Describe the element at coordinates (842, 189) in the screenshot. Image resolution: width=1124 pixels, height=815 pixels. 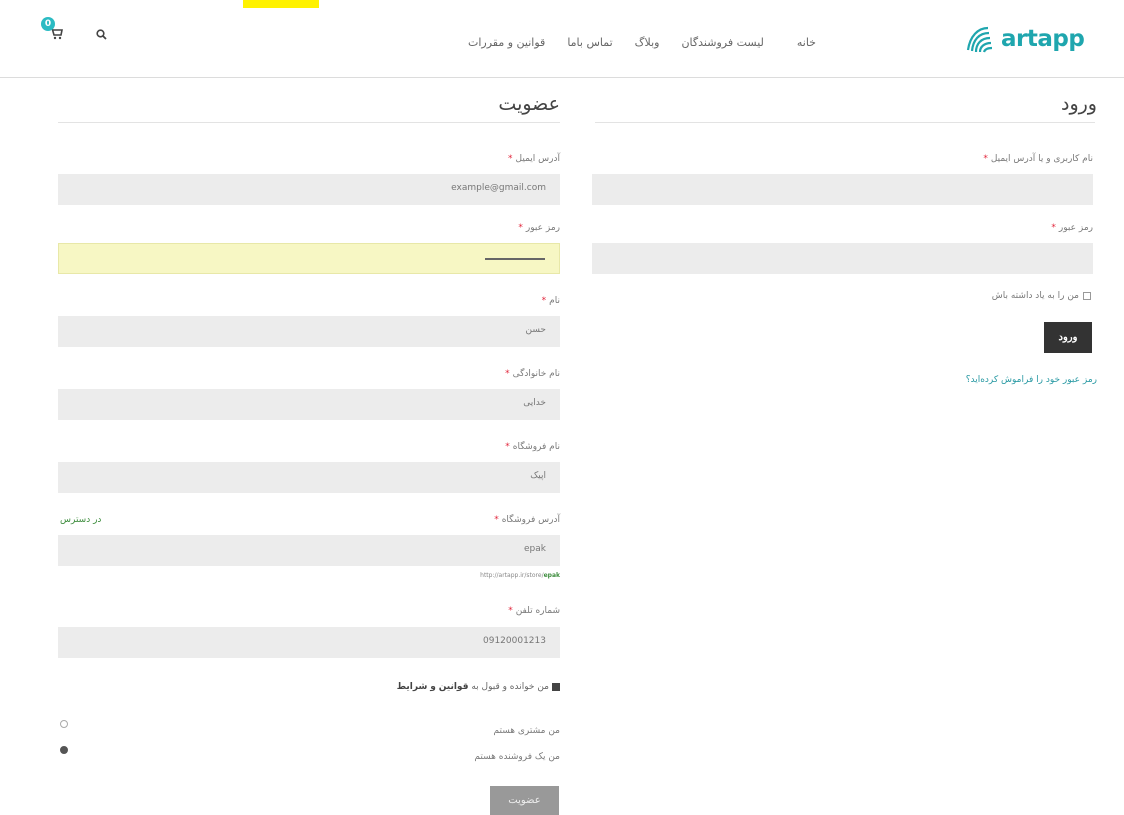
I see `login-username-field` at that location.